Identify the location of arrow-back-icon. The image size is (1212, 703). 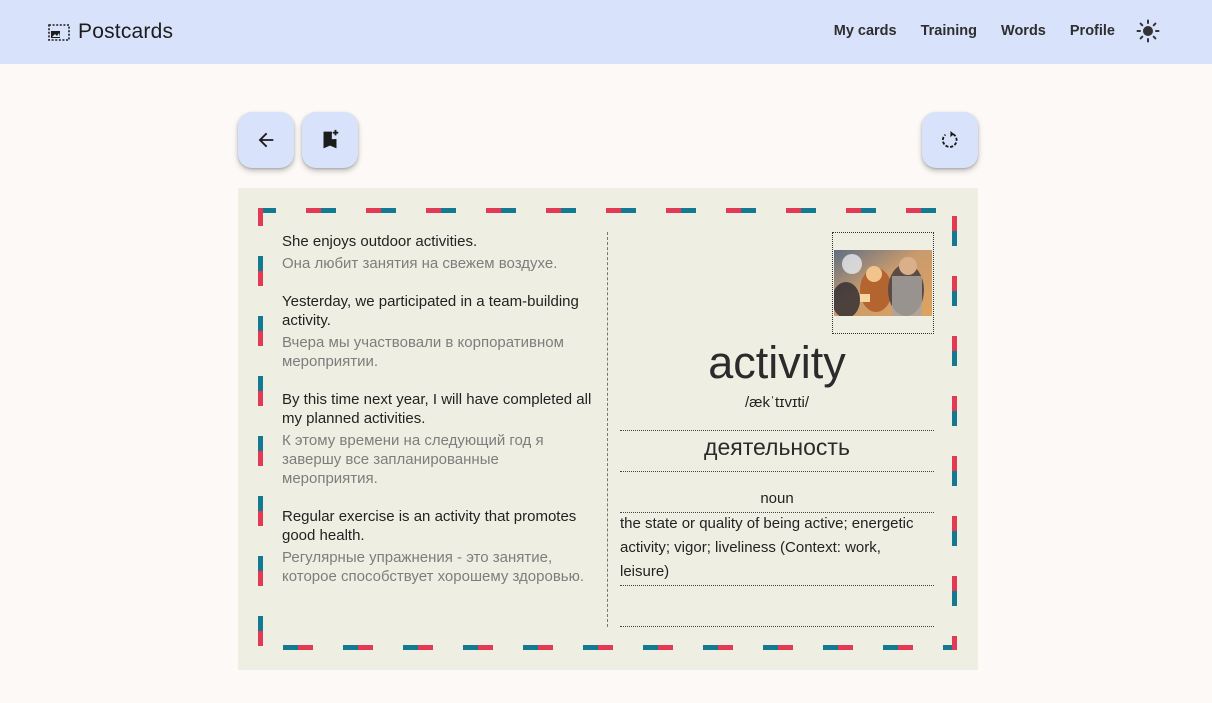
(266, 140).